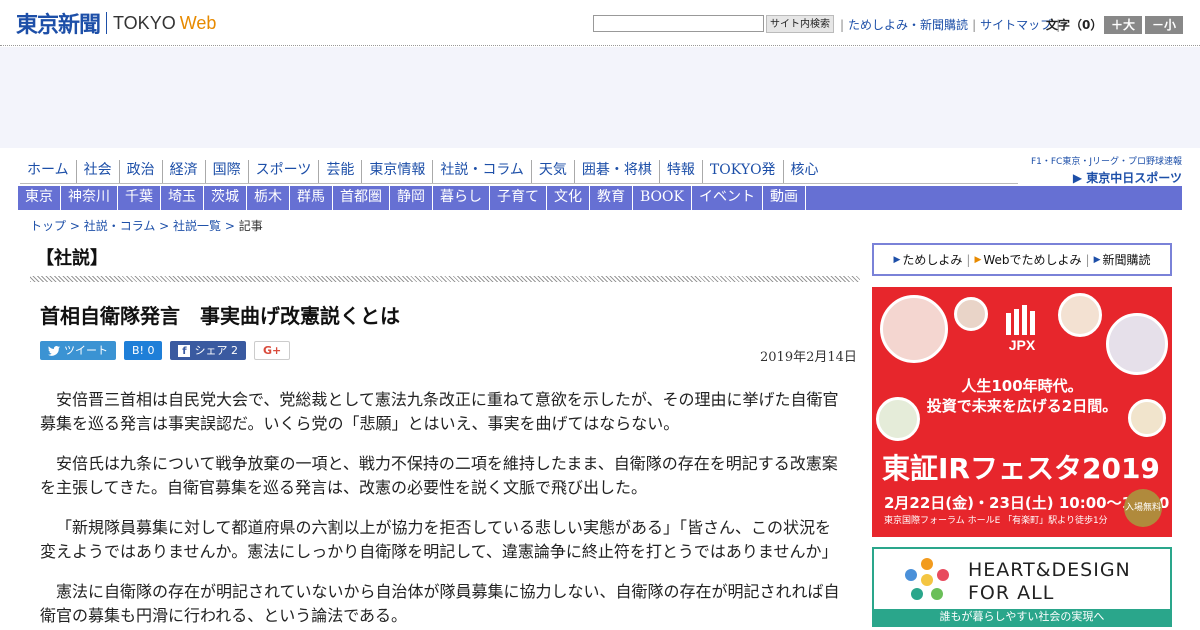 The image size is (1200, 630). I want to click on google-plus-label: G+, so click(272, 350).